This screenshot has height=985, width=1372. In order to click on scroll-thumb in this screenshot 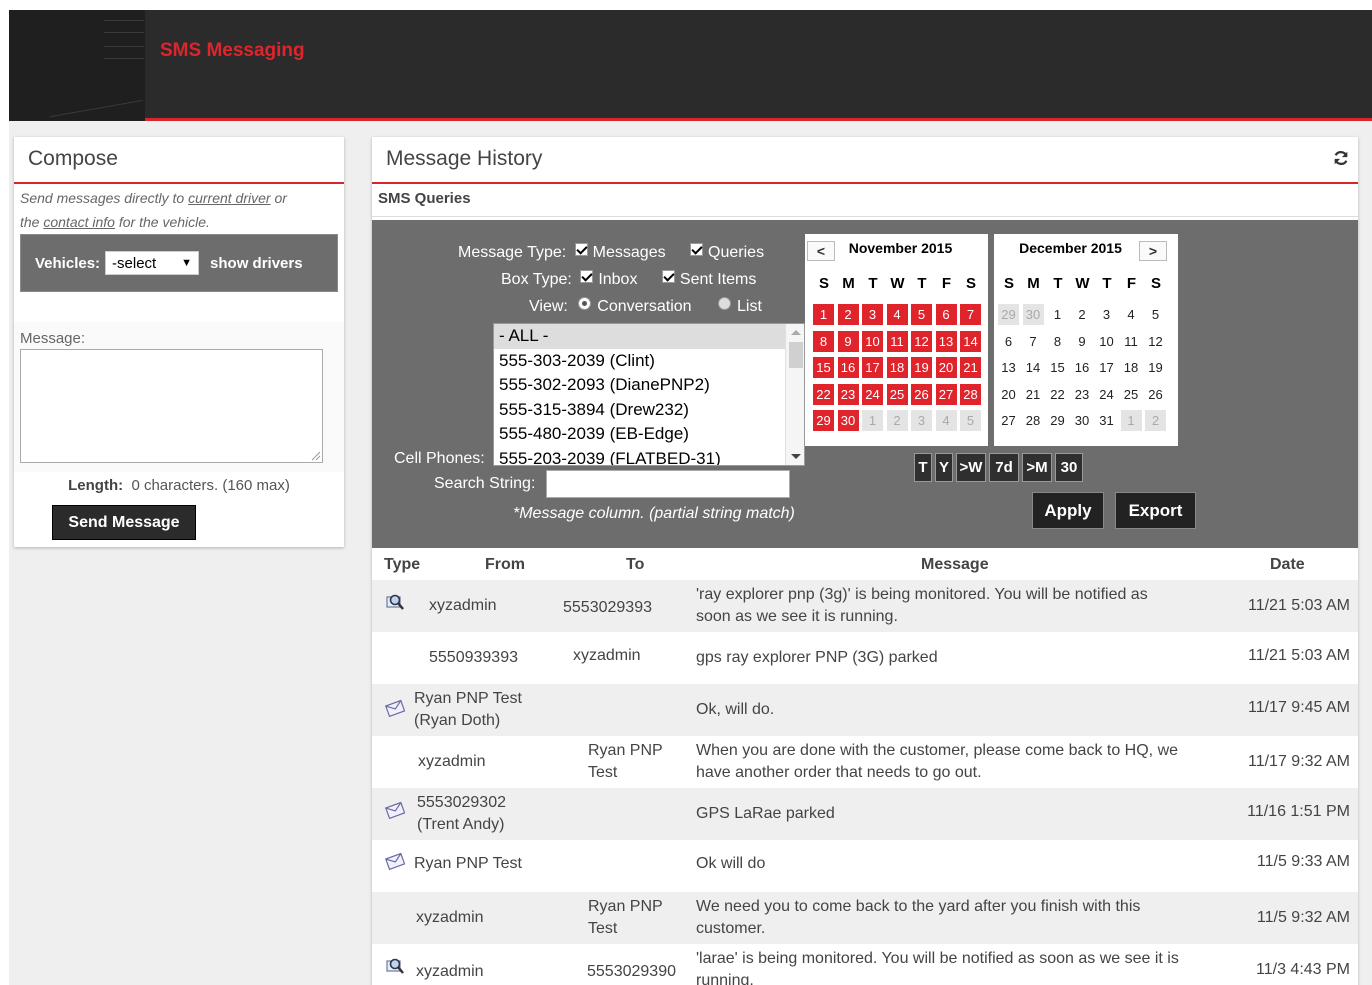, I will do `click(796, 355)`.